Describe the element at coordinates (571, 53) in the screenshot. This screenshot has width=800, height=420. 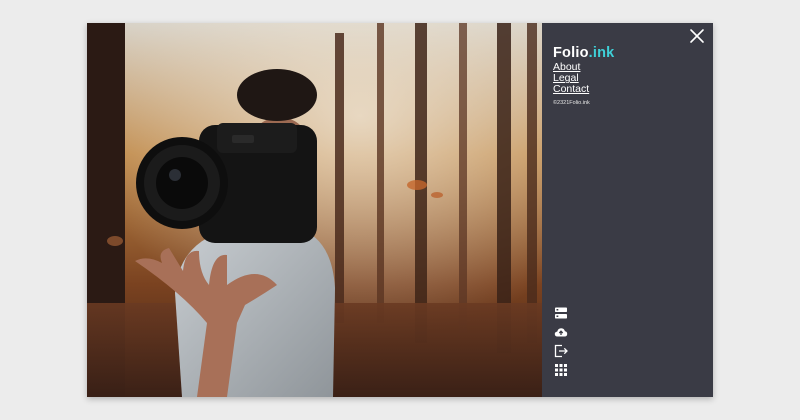
I see `brand-name: Folio` at that location.